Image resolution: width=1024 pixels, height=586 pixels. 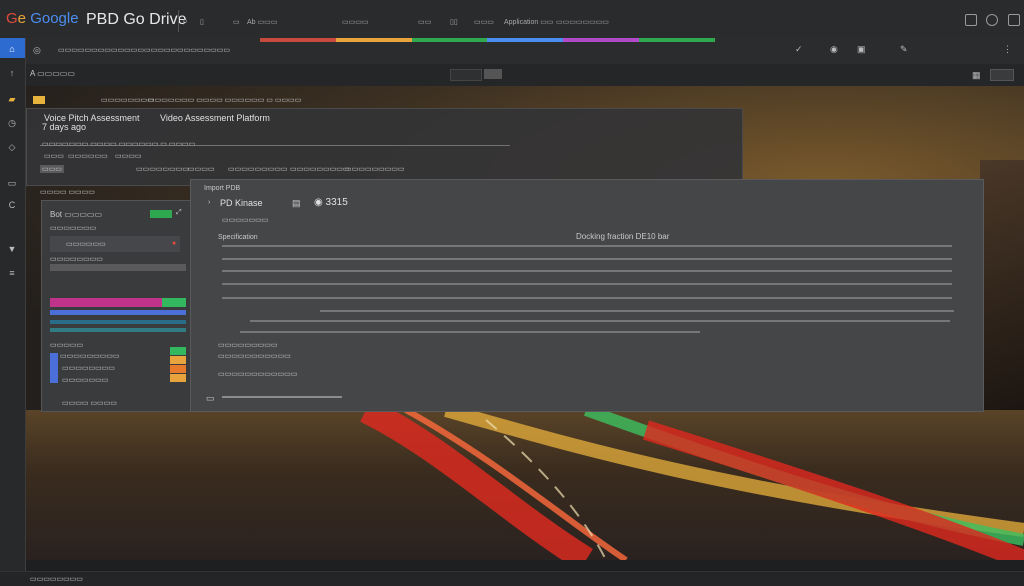 What do you see at coordinates (128, 156) in the screenshot?
I see `tab-3: ▭▭▭▭` at bounding box center [128, 156].